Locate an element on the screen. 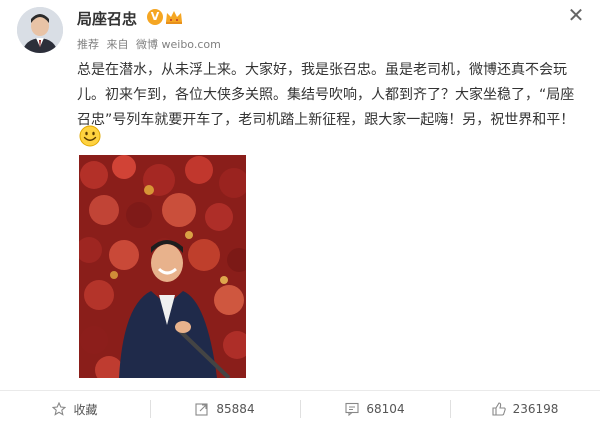 Image resolution: width=600 pixels, height=427 pixels. repost-icon is located at coordinates (201, 409).